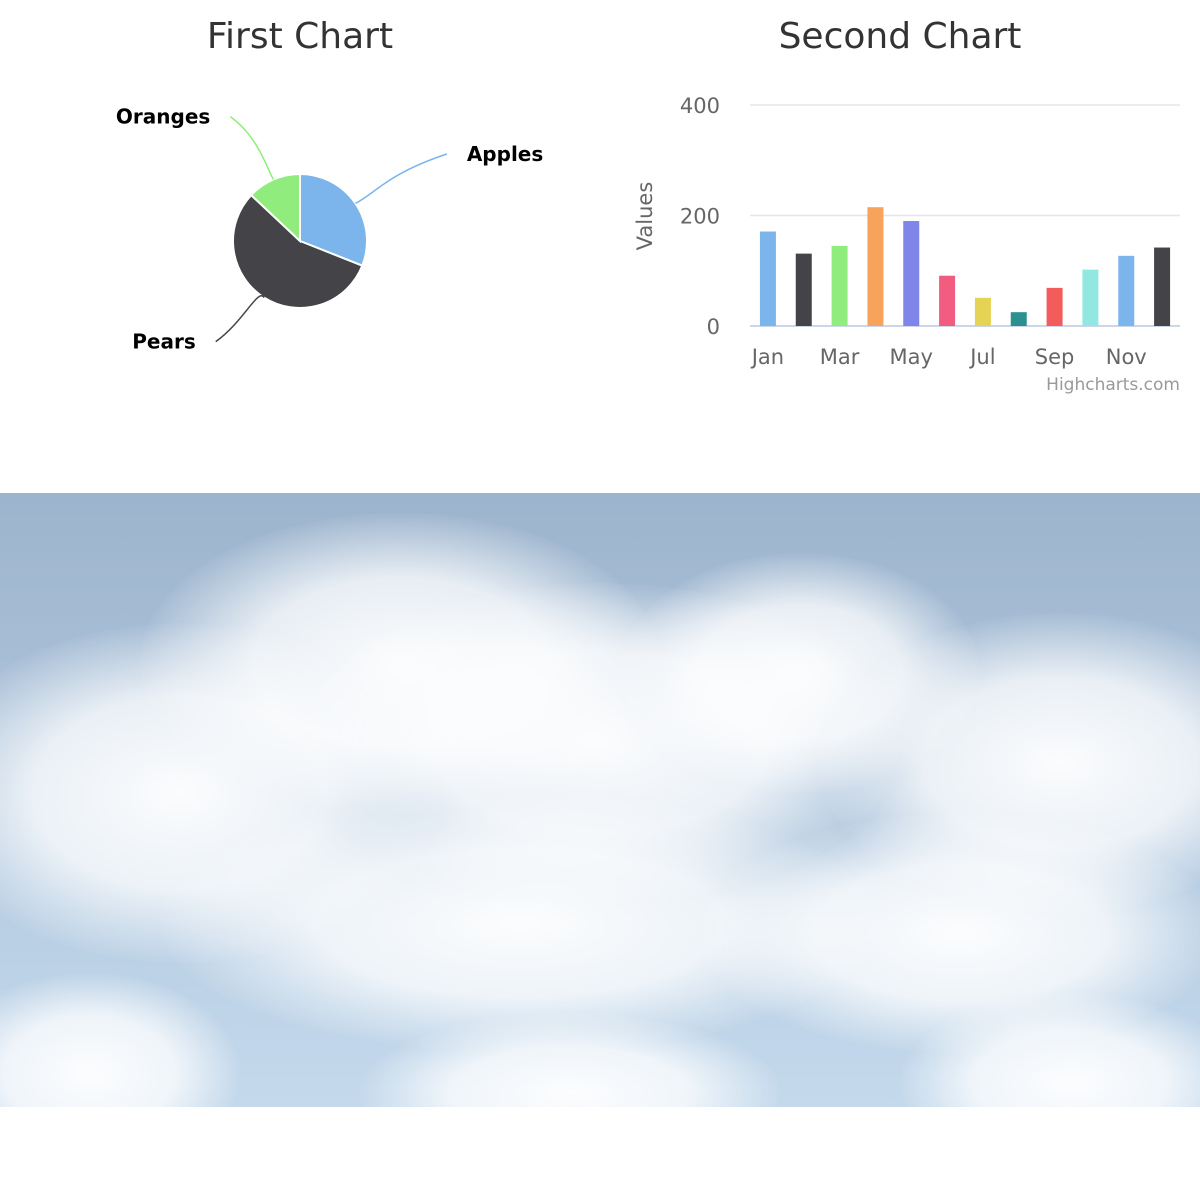 The height and width of the screenshot is (1200, 1200). I want to click on bar-aug, so click(1018, 319).